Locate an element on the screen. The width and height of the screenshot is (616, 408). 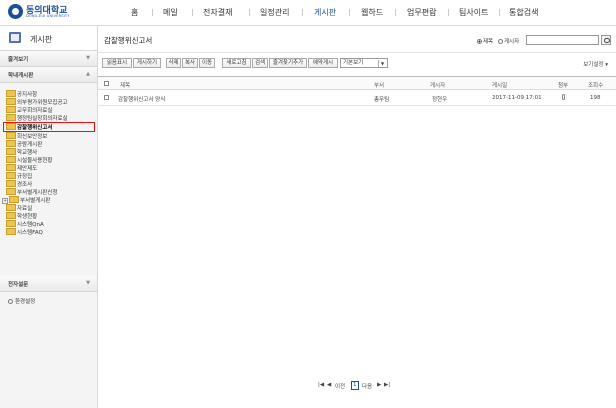
tree-item-facility-usage: 시설물사용현황 is located at coordinates (29, 160).